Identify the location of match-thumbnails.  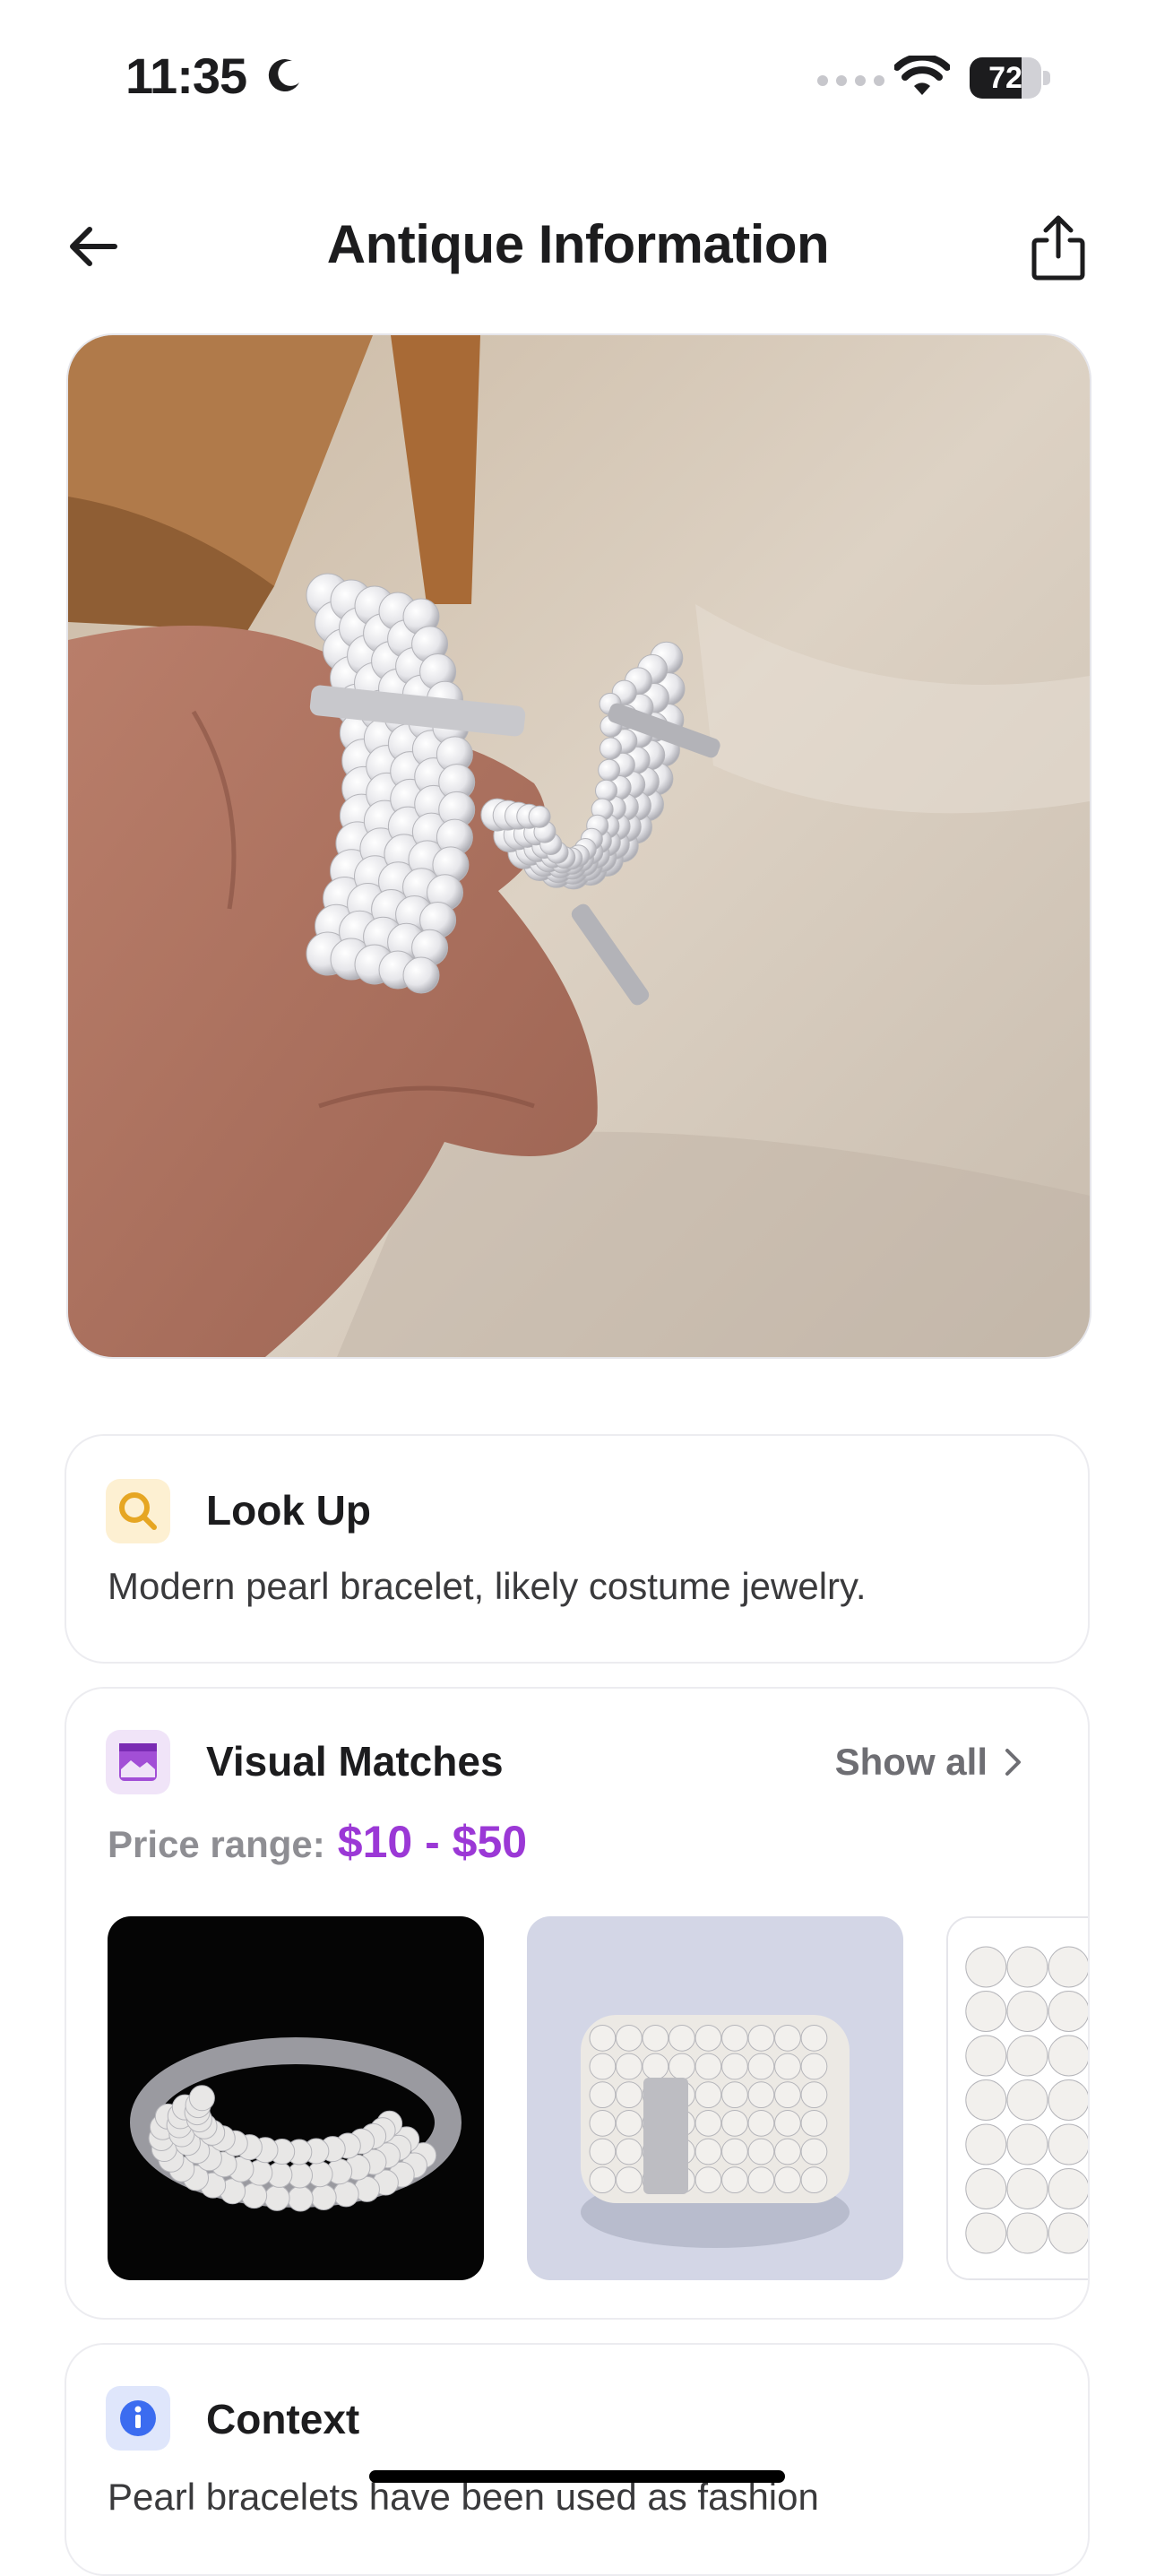
(598, 2098).